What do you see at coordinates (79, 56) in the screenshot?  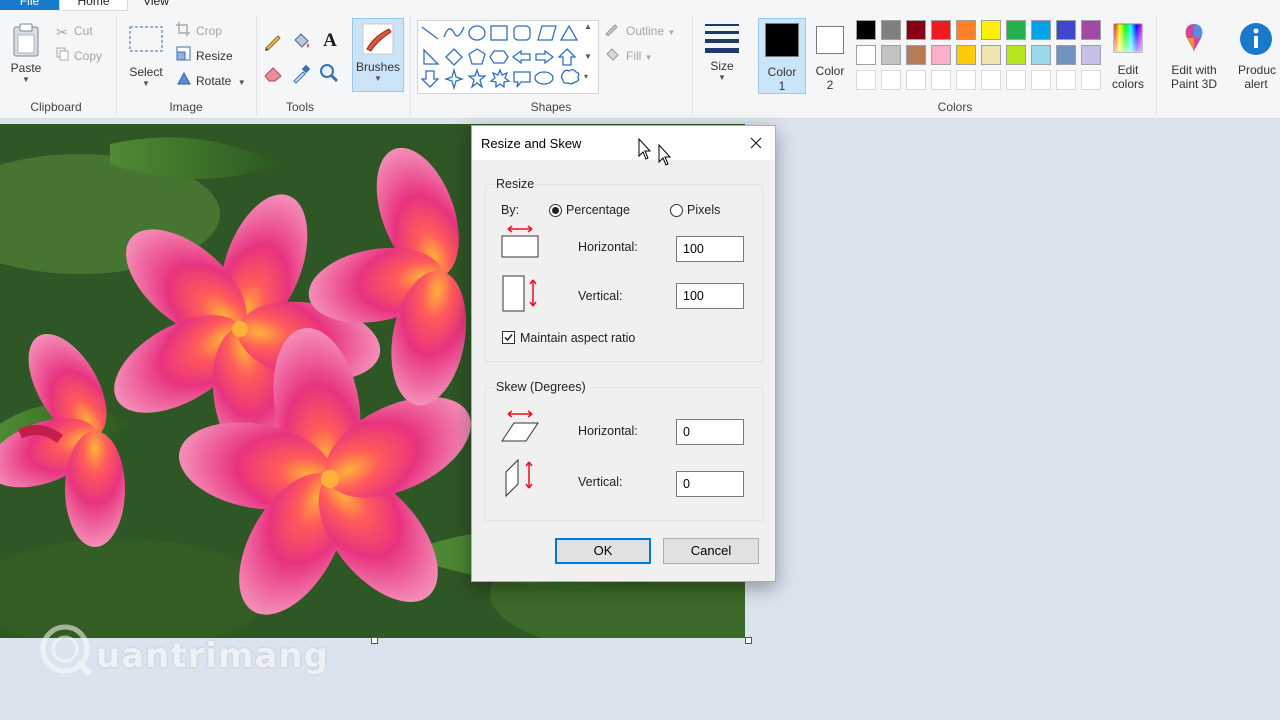 I see `copy-button: Copy` at bounding box center [79, 56].